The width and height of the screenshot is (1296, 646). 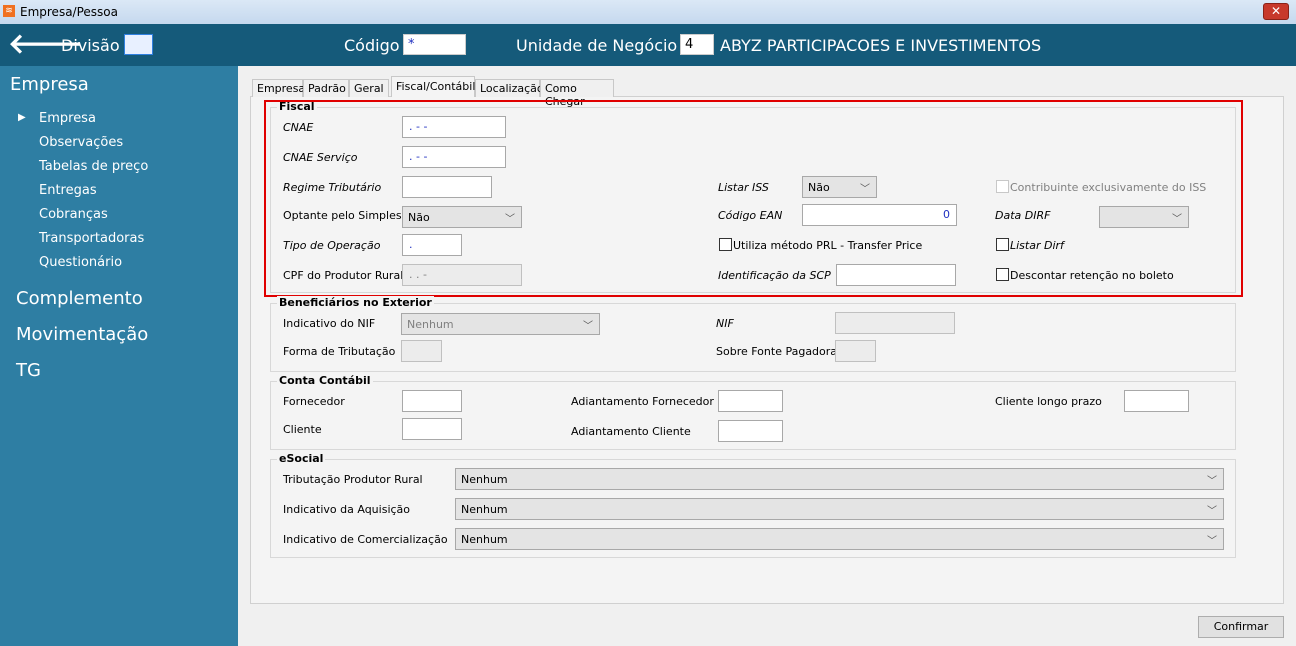 What do you see at coordinates (500, 324) in the screenshot?
I see `nif-ind-select: Nenhum ﹀` at bounding box center [500, 324].